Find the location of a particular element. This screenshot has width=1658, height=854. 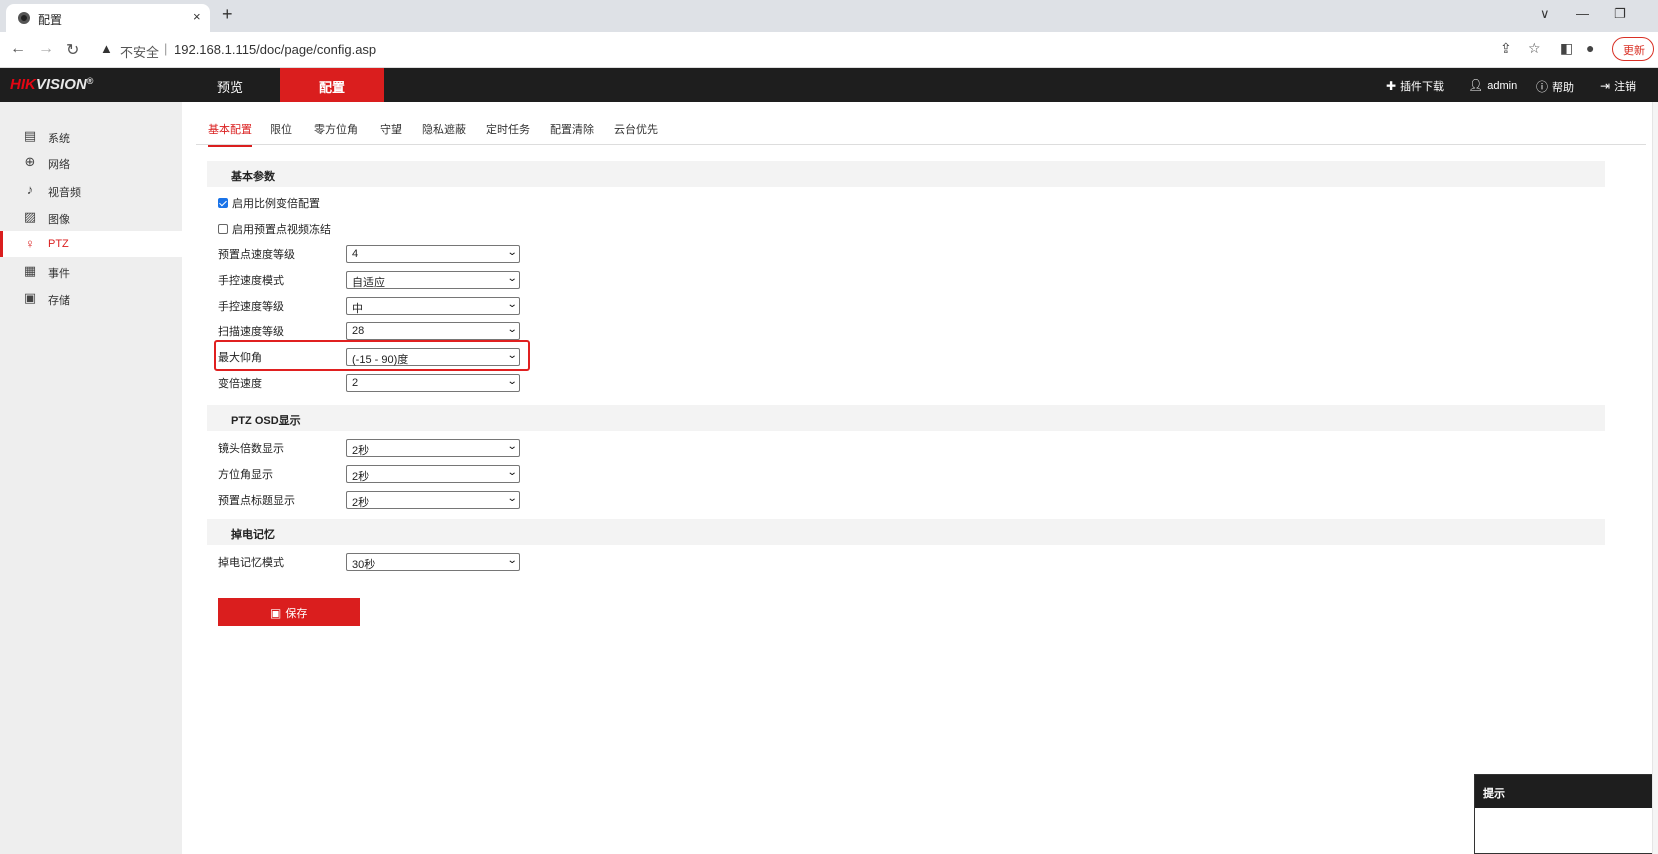

network-icon: ⊕ is located at coordinates (30, 161).